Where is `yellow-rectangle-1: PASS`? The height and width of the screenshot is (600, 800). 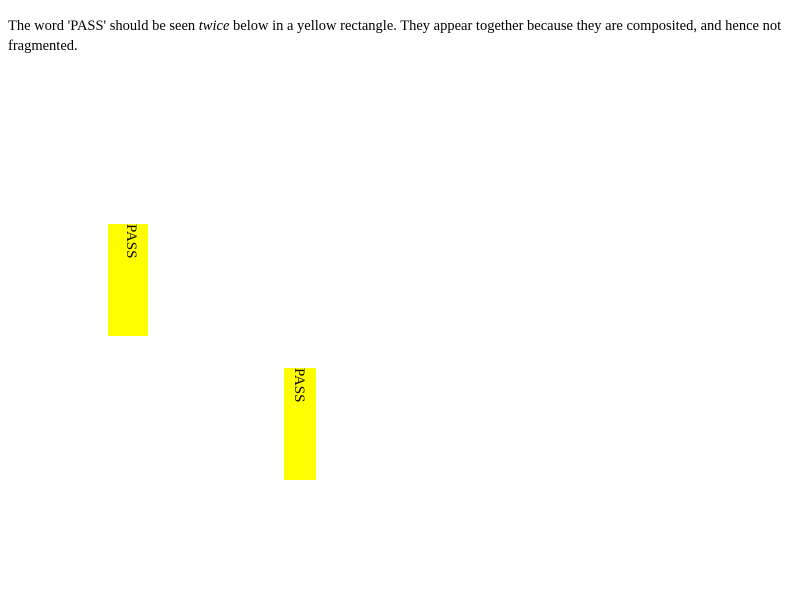
yellow-rectangle-1: PASS is located at coordinates (128, 280).